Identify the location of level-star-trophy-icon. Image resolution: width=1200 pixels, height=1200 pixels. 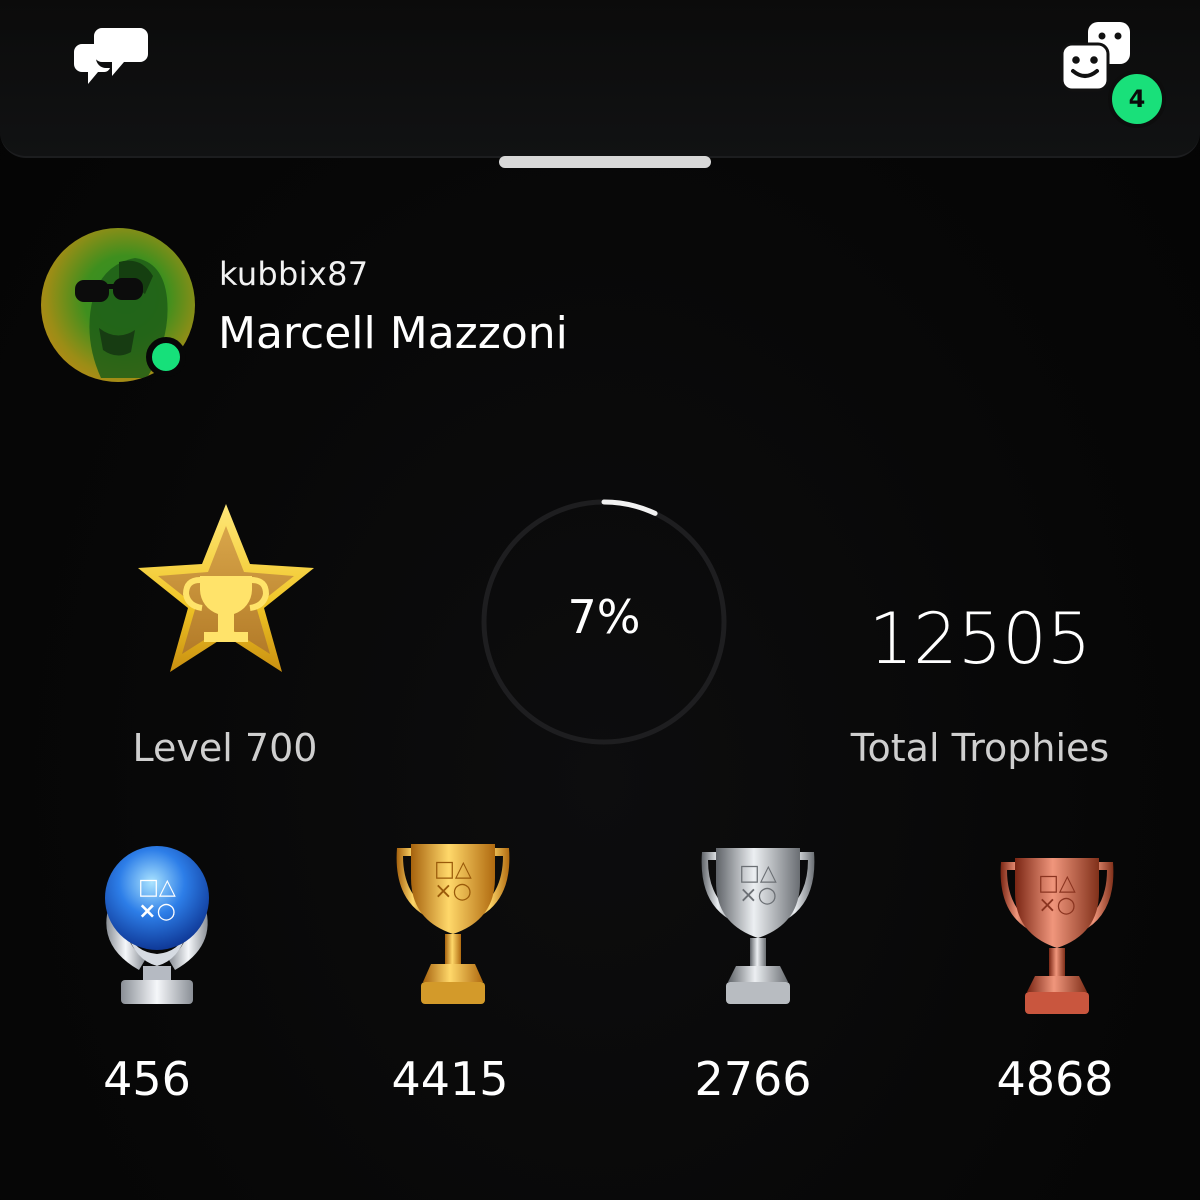
(226, 588).